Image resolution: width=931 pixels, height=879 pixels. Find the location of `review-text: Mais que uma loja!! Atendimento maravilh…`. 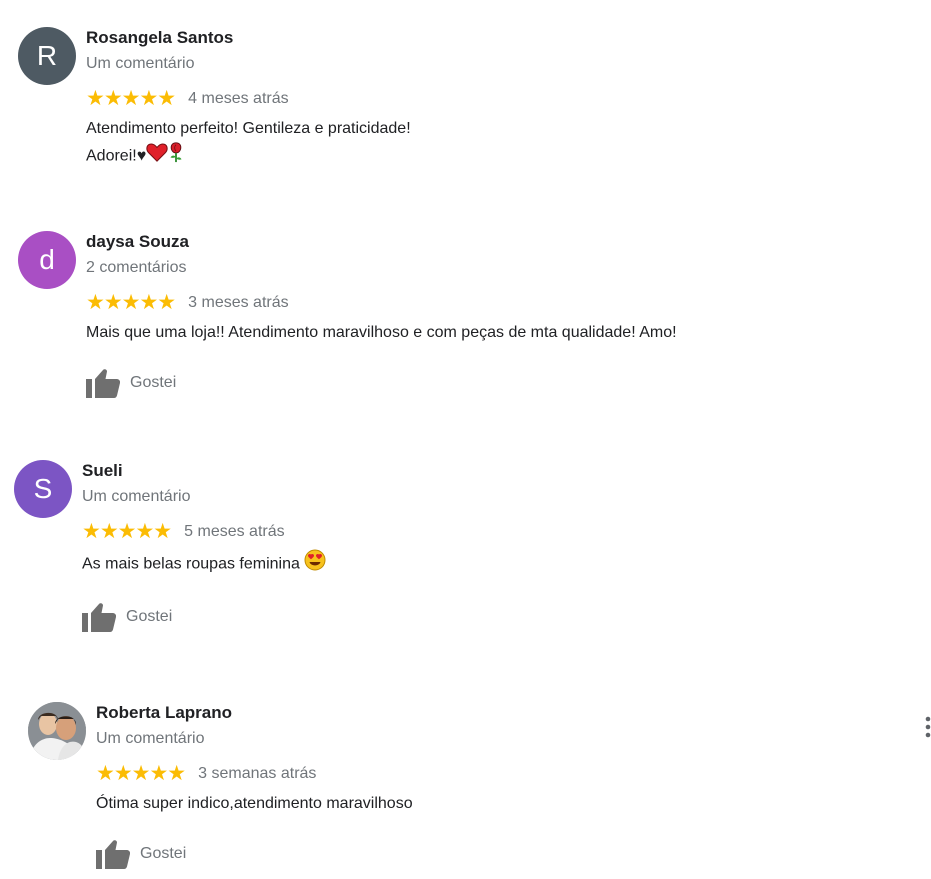

review-text: Mais que uma loja!! Atendimento maravilh… is located at coordinates (466, 333).